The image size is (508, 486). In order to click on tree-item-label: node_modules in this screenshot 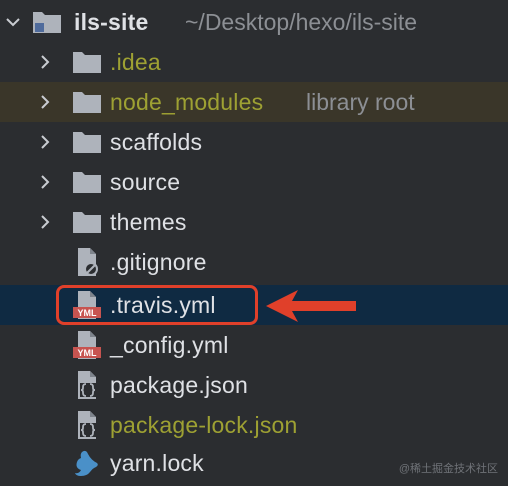, I will do `click(187, 102)`.